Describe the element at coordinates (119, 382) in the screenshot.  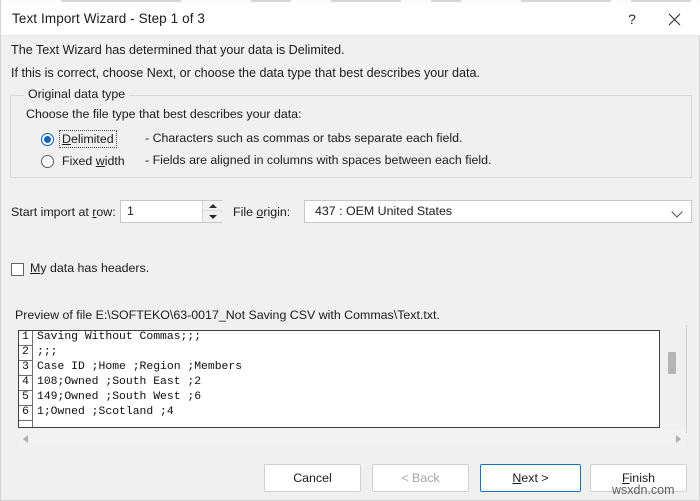
I see `preview-line-text: 108;Owned ;South East ;2` at that location.